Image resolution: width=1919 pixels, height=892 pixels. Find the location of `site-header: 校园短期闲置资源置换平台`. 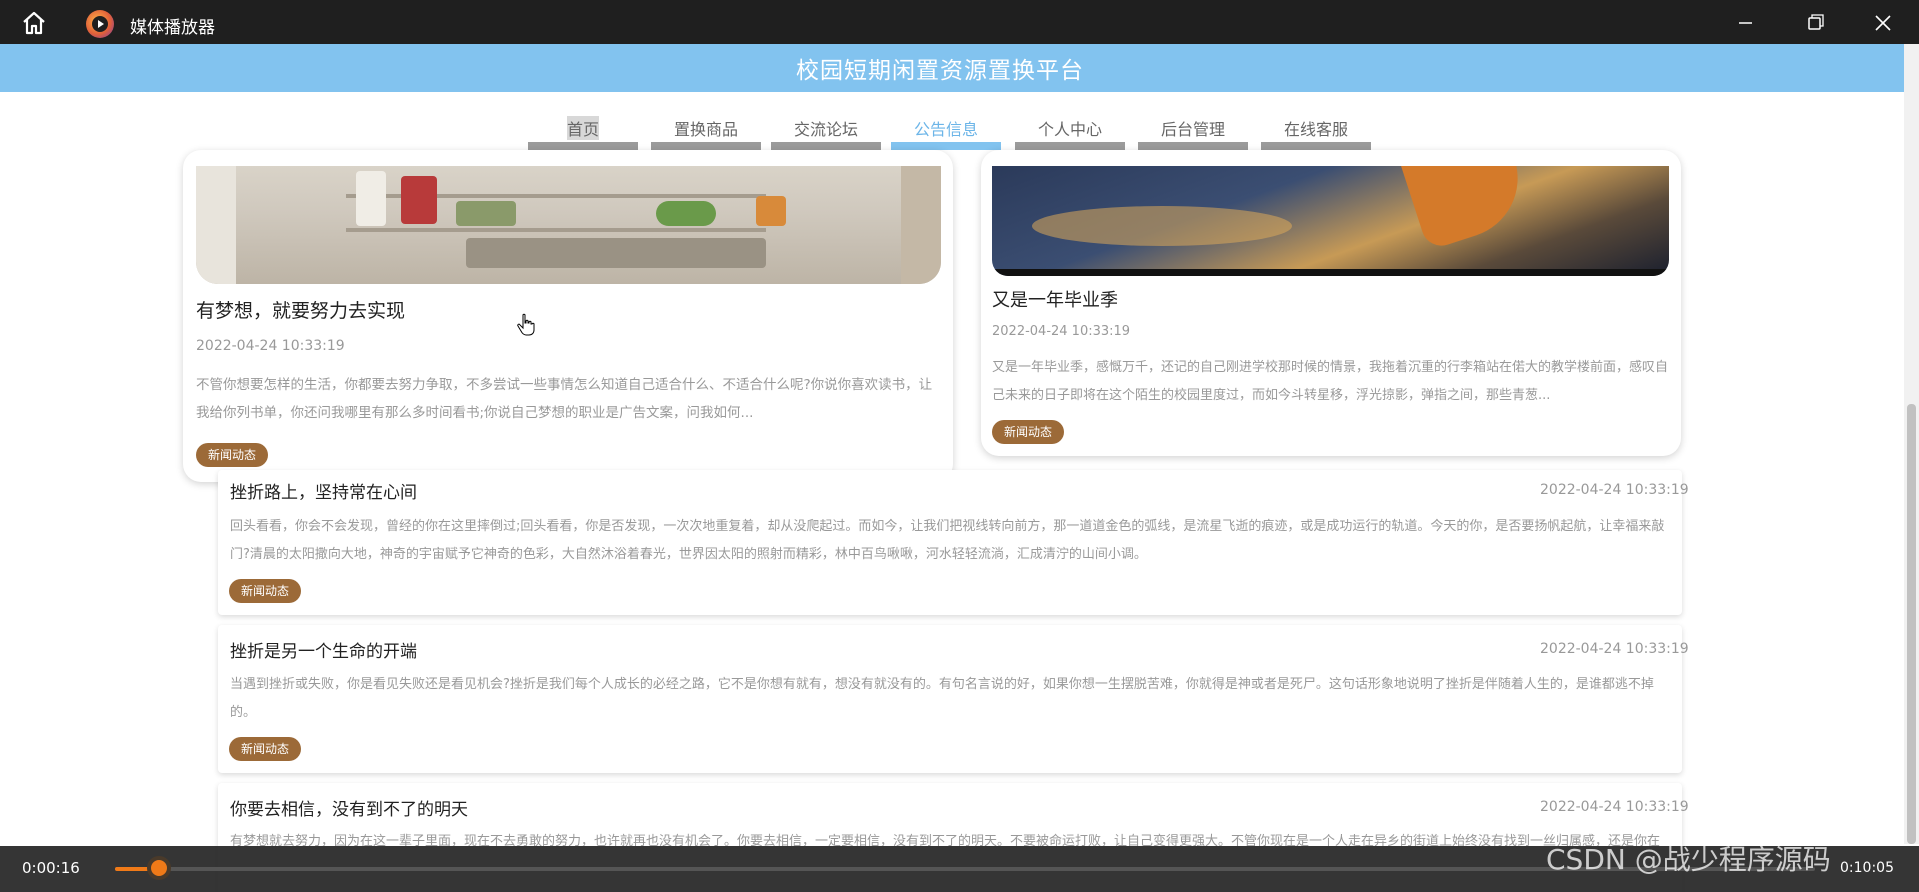

site-header: 校园短期闲置资源置换平台 is located at coordinates (952, 68).